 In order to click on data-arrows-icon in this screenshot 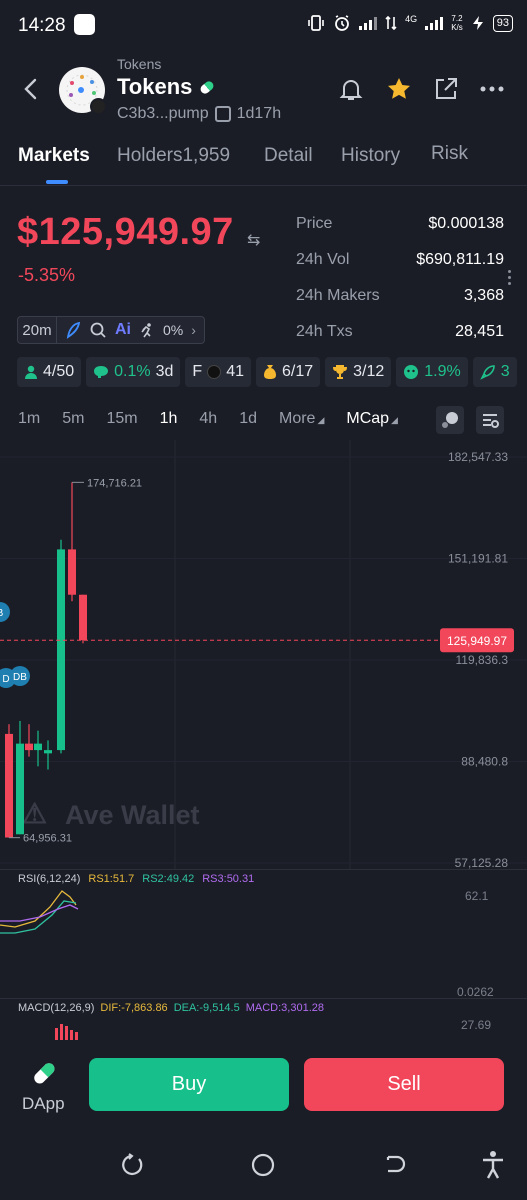, I will do `click(391, 23)`.